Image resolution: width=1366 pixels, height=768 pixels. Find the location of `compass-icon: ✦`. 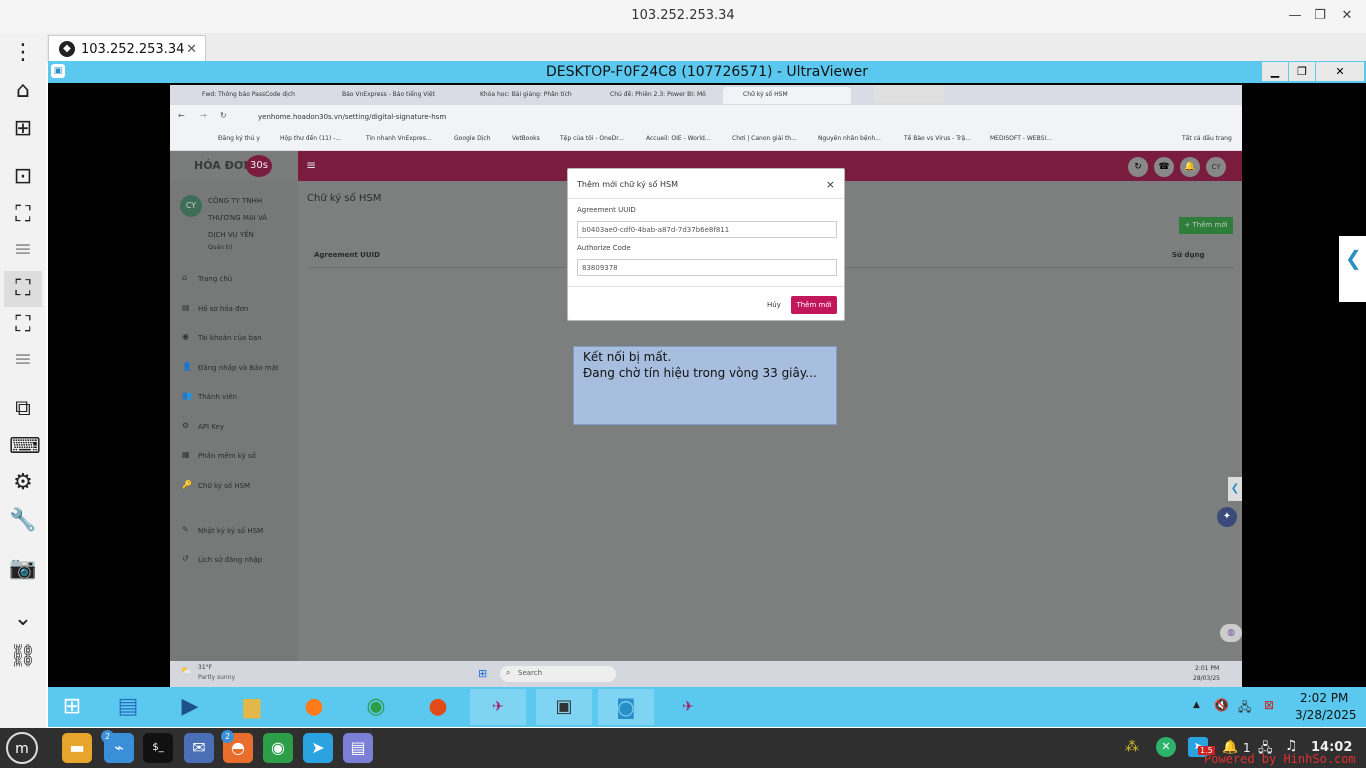

compass-icon: ✦ is located at coordinates (1227, 517).